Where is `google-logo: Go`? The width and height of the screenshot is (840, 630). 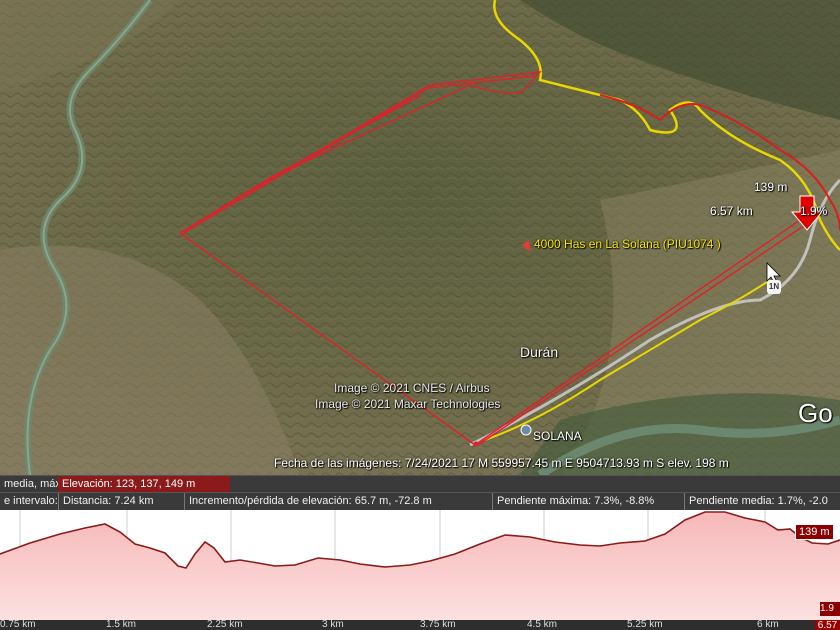
google-logo: Go is located at coordinates (815, 413).